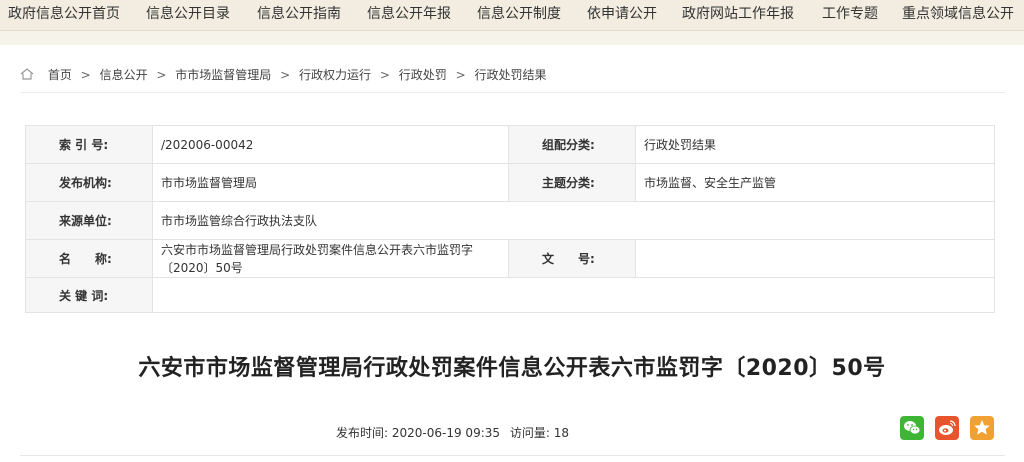 This screenshot has height=462, width=1024. I want to click on publish-time: 2020-06-19 09:35, so click(446, 433).